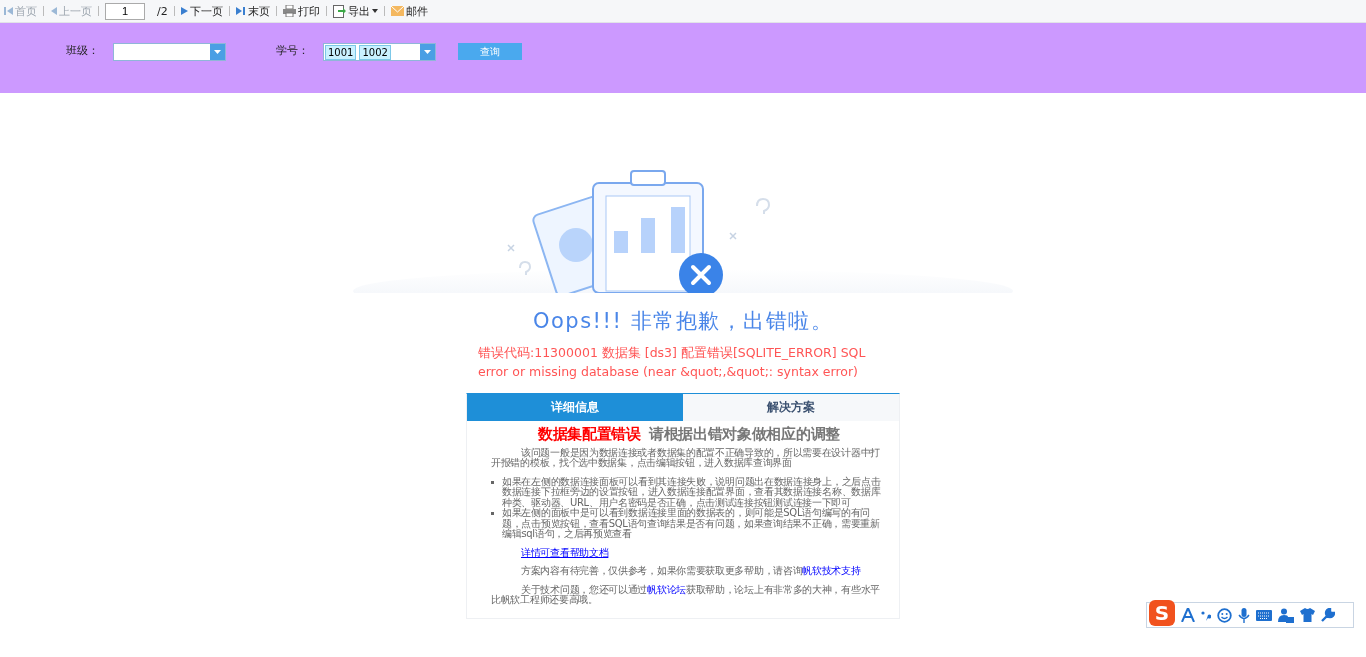 The height and width of the screenshot is (657, 1366). What do you see at coordinates (184, 11) in the screenshot?
I see `next-icon` at bounding box center [184, 11].